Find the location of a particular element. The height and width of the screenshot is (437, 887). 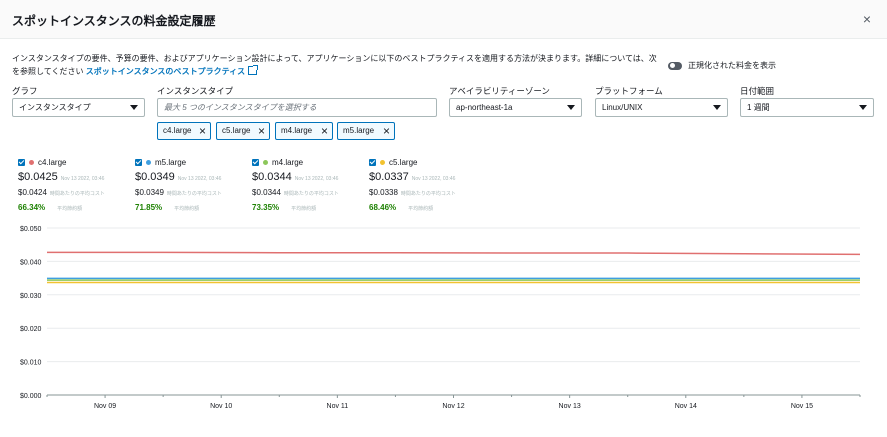

x-tick-label: Nov 13 is located at coordinates (570, 406).